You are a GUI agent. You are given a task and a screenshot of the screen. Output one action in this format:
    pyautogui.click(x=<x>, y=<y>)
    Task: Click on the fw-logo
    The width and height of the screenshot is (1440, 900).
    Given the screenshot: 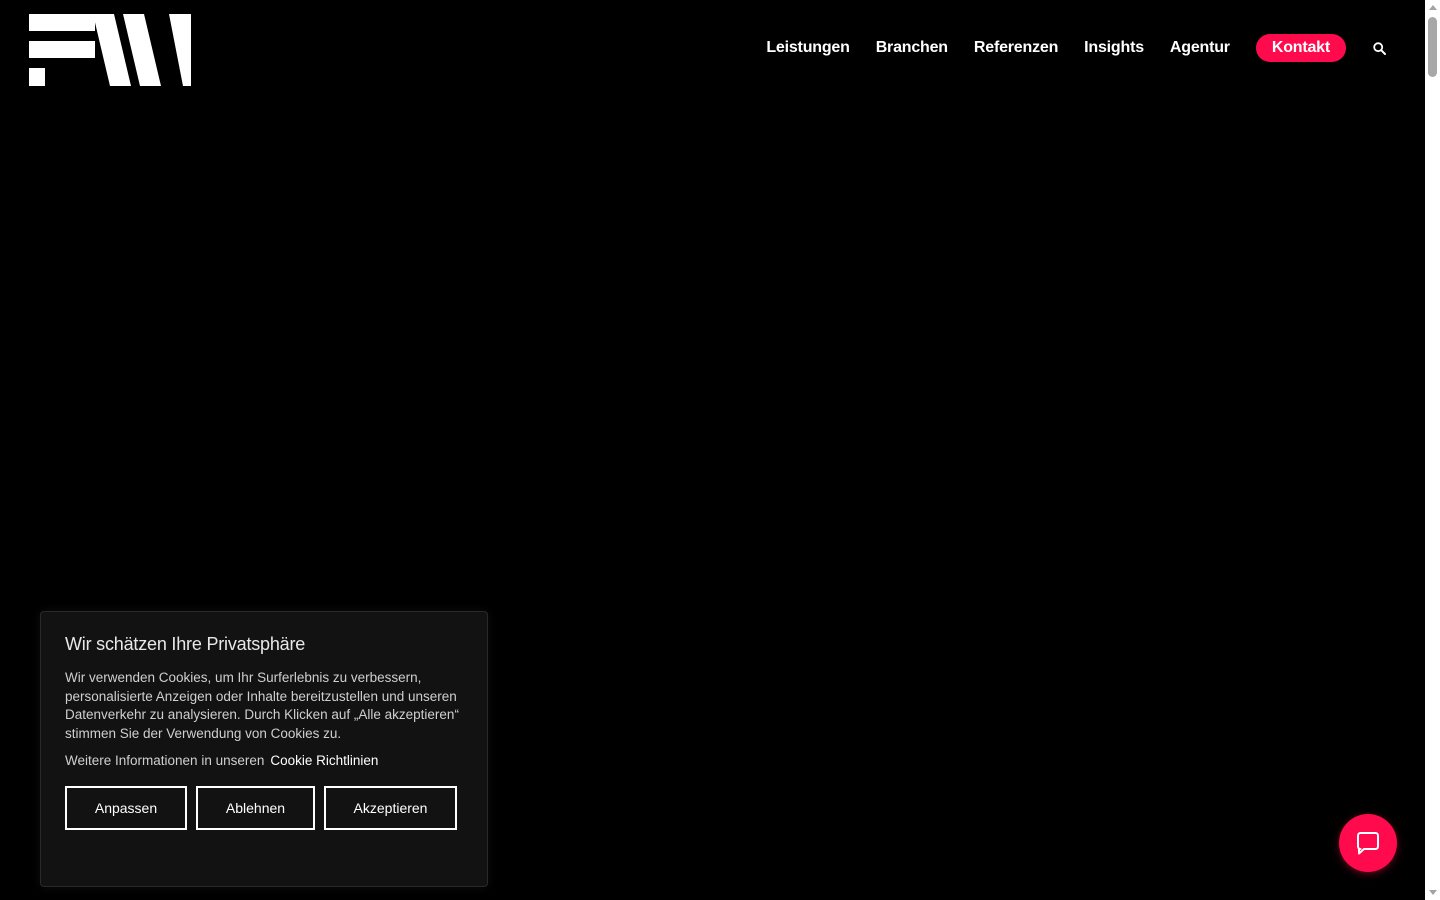 What is the action you would take?
    pyautogui.click(x=110, y=50)
    